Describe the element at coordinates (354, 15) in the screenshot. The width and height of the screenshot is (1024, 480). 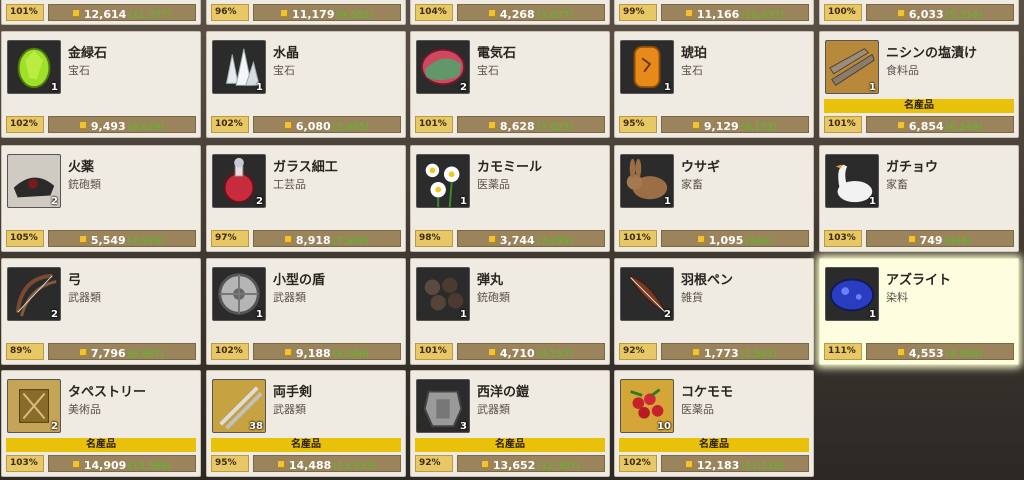
I see `original-price: (9,502)` at that location.